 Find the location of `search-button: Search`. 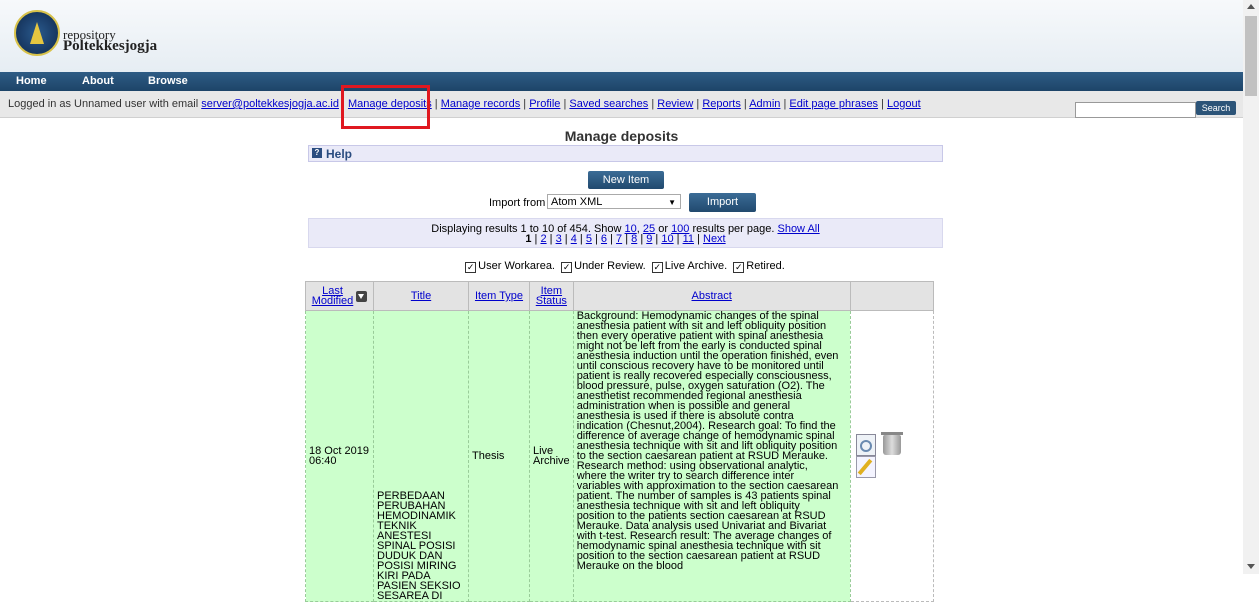

search-button: Search is located at coordinates (1216, 108).